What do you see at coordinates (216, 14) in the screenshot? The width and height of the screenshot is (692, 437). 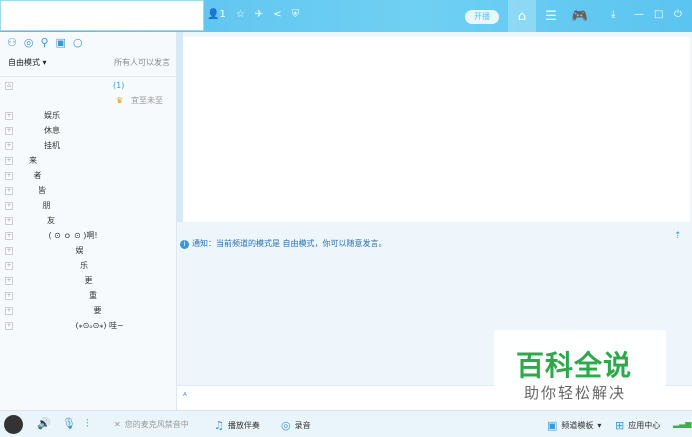 I see `user-count: 👤1` at bounding box center [216, 14].